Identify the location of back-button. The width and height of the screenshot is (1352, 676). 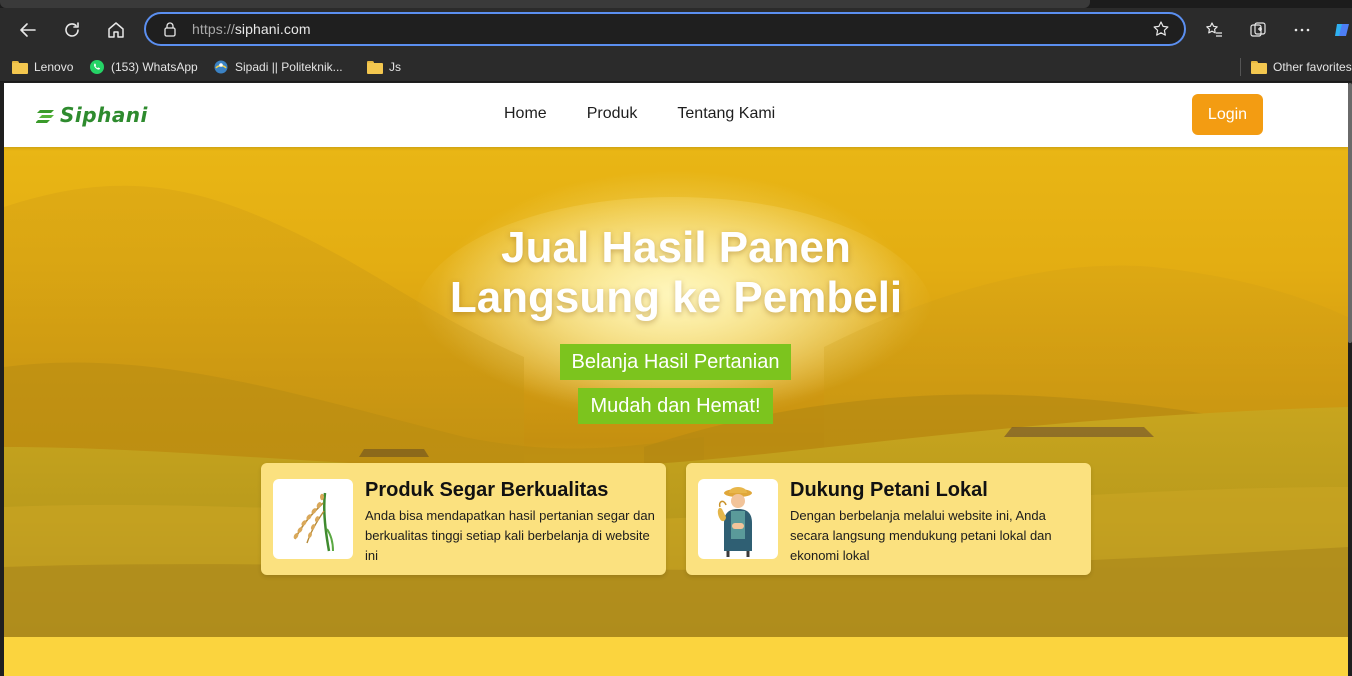
(28, 30).